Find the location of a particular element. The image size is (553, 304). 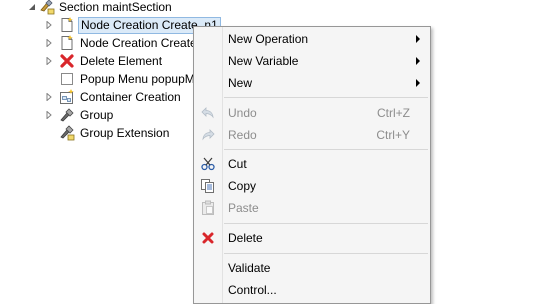

tree-item-label: Popup Menu popupM is located at coordinates (137, 79).